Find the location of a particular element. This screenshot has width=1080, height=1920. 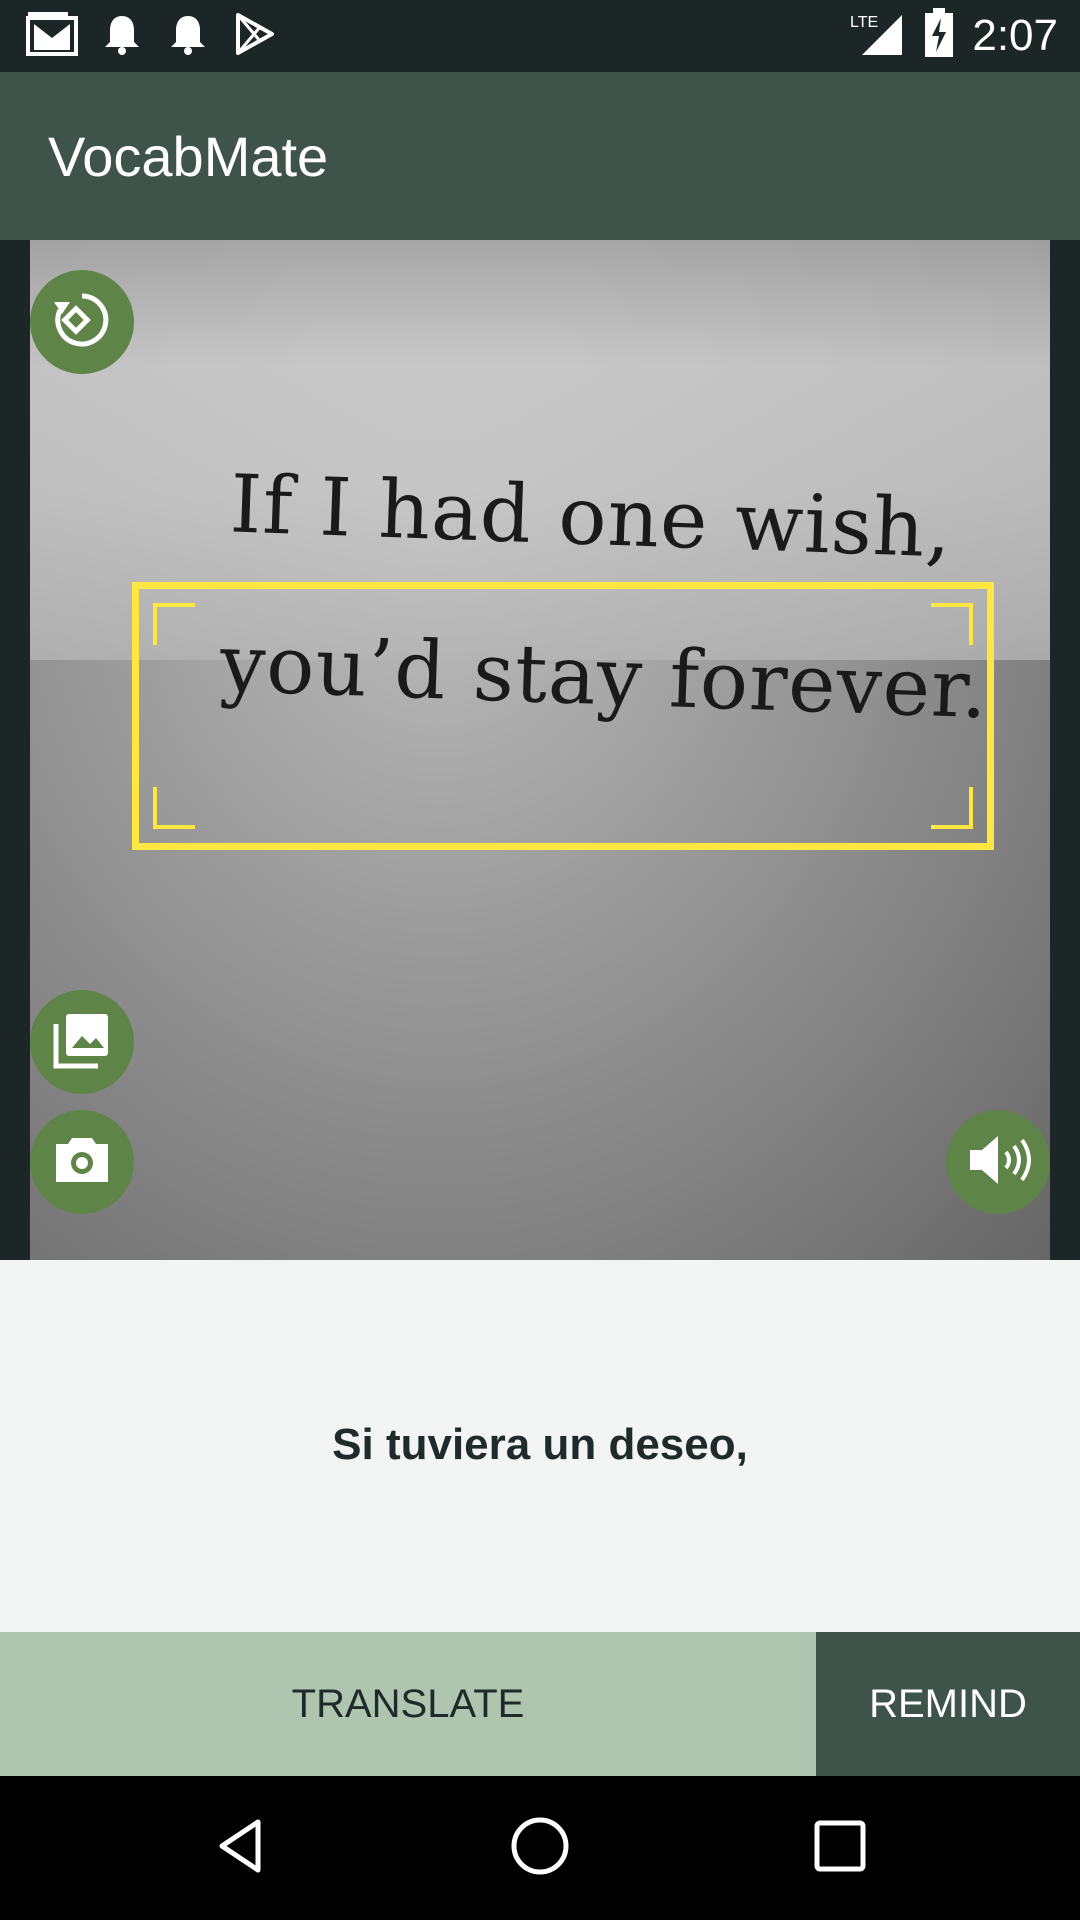

battery-charging-icon is located at coordinates (939, 35).